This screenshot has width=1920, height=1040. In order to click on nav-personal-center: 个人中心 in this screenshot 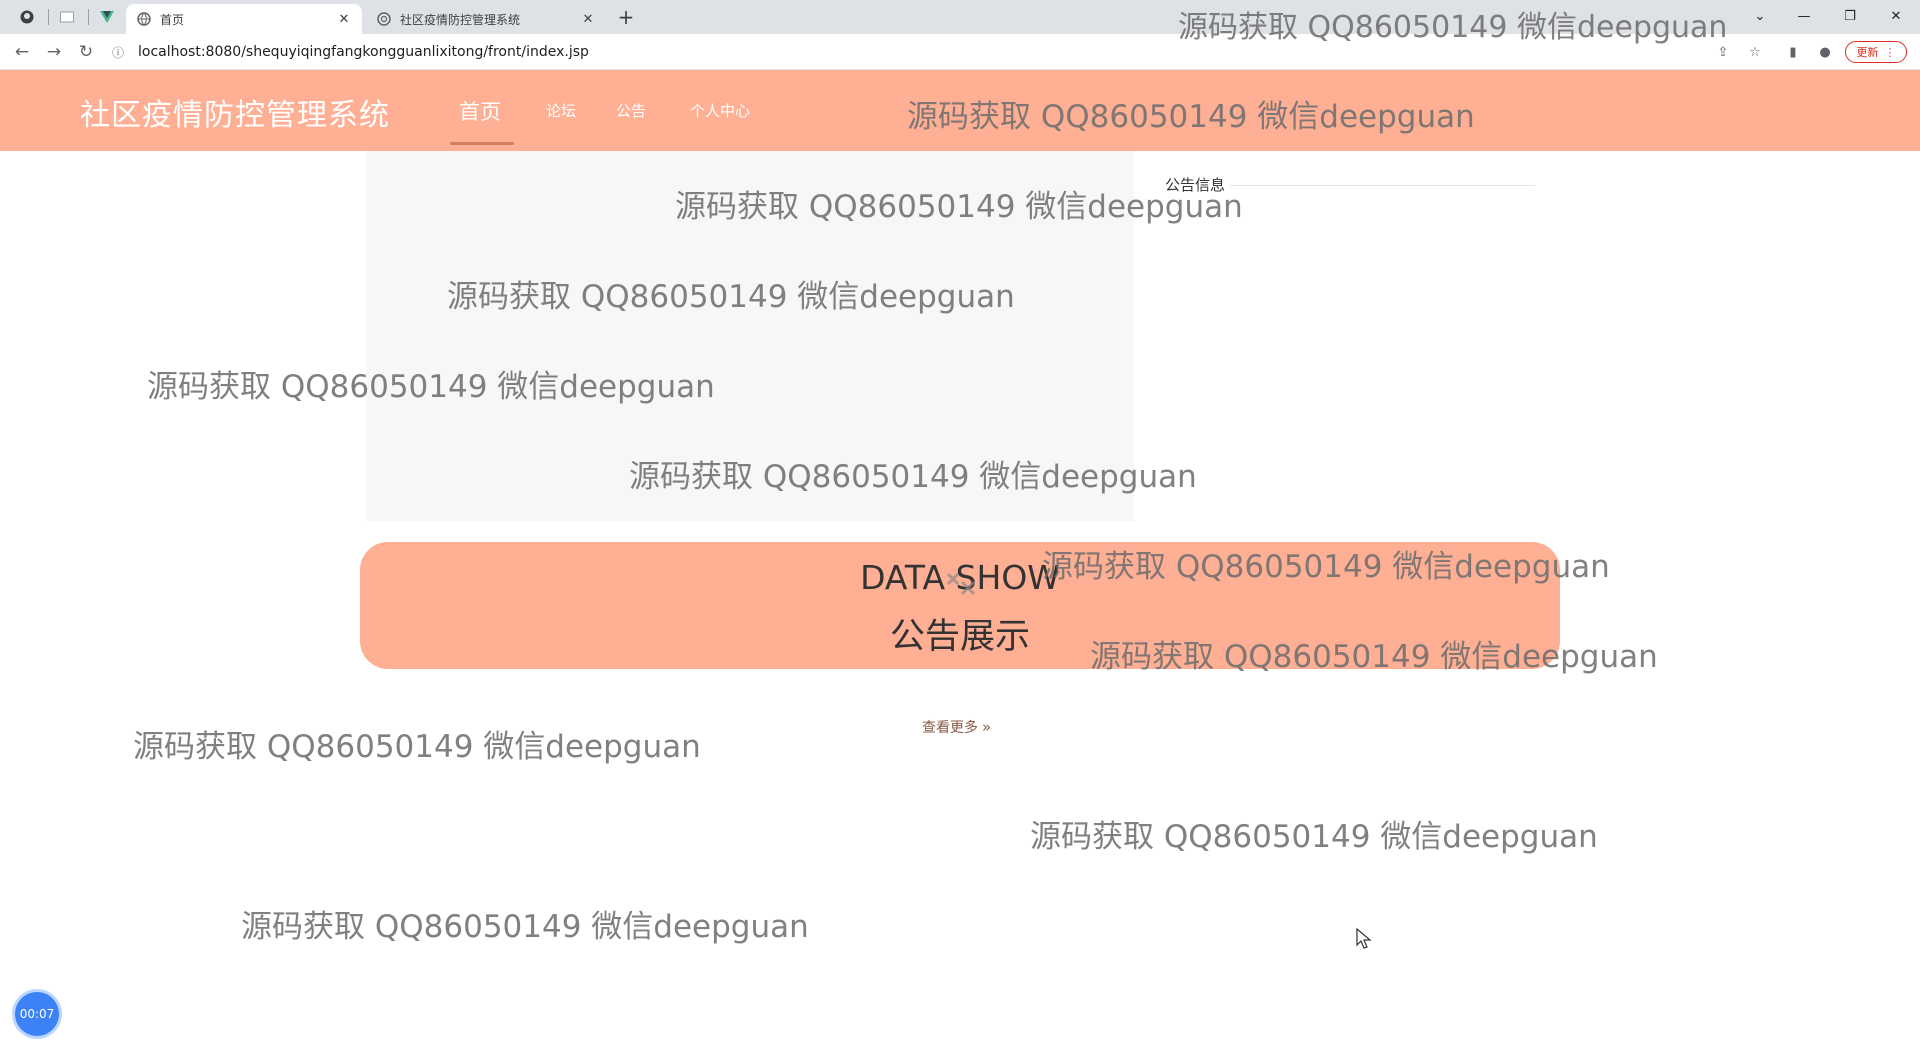, I will do `click(720, 110)`.